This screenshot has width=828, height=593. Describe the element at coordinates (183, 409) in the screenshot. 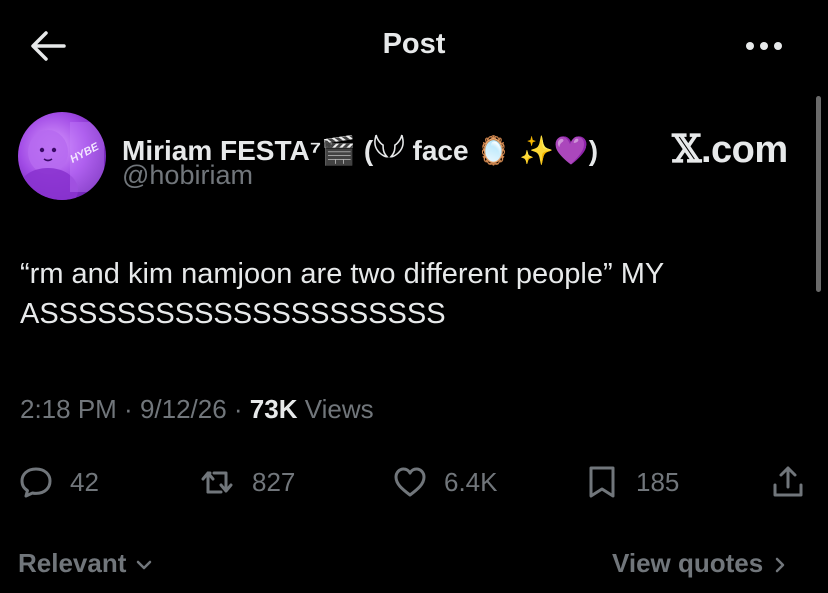

I see `tweet-date: 9/12/26` at that location.